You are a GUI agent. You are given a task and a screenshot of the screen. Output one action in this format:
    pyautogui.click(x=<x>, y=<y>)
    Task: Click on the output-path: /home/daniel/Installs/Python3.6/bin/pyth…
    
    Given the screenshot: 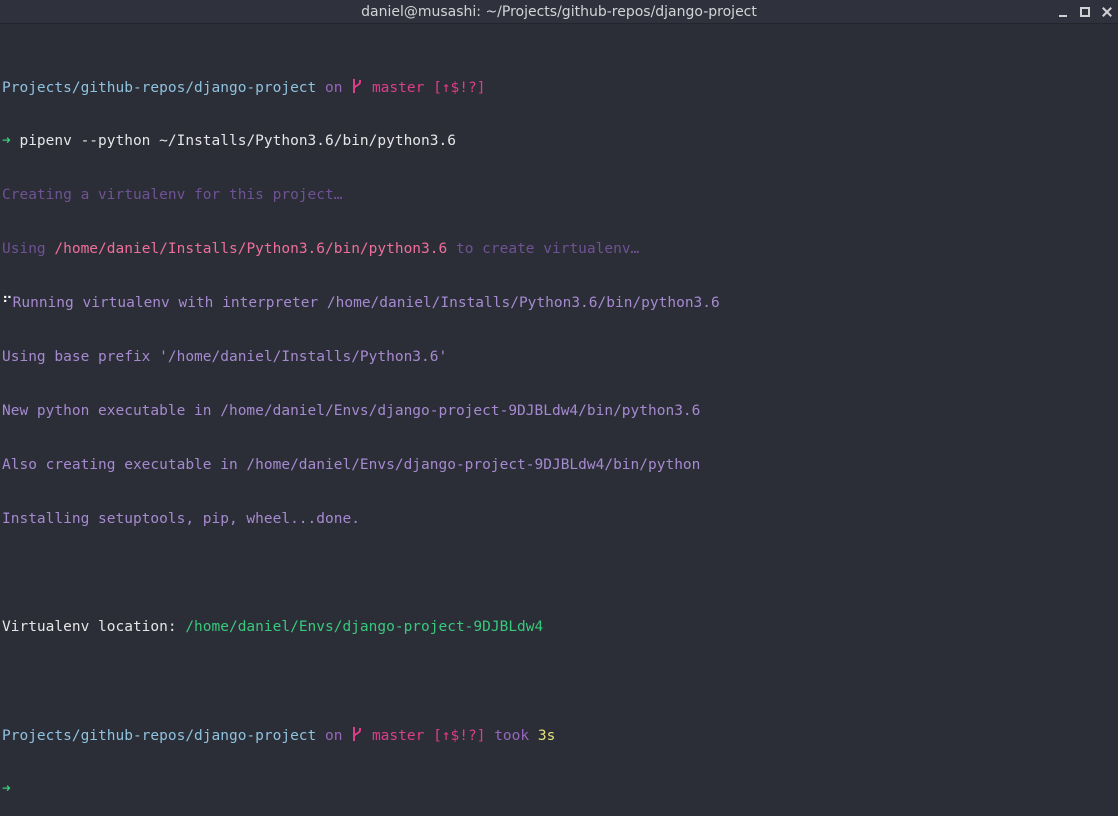 What is the action you would take?
    pyautogui.click(x=251, y=249)
    